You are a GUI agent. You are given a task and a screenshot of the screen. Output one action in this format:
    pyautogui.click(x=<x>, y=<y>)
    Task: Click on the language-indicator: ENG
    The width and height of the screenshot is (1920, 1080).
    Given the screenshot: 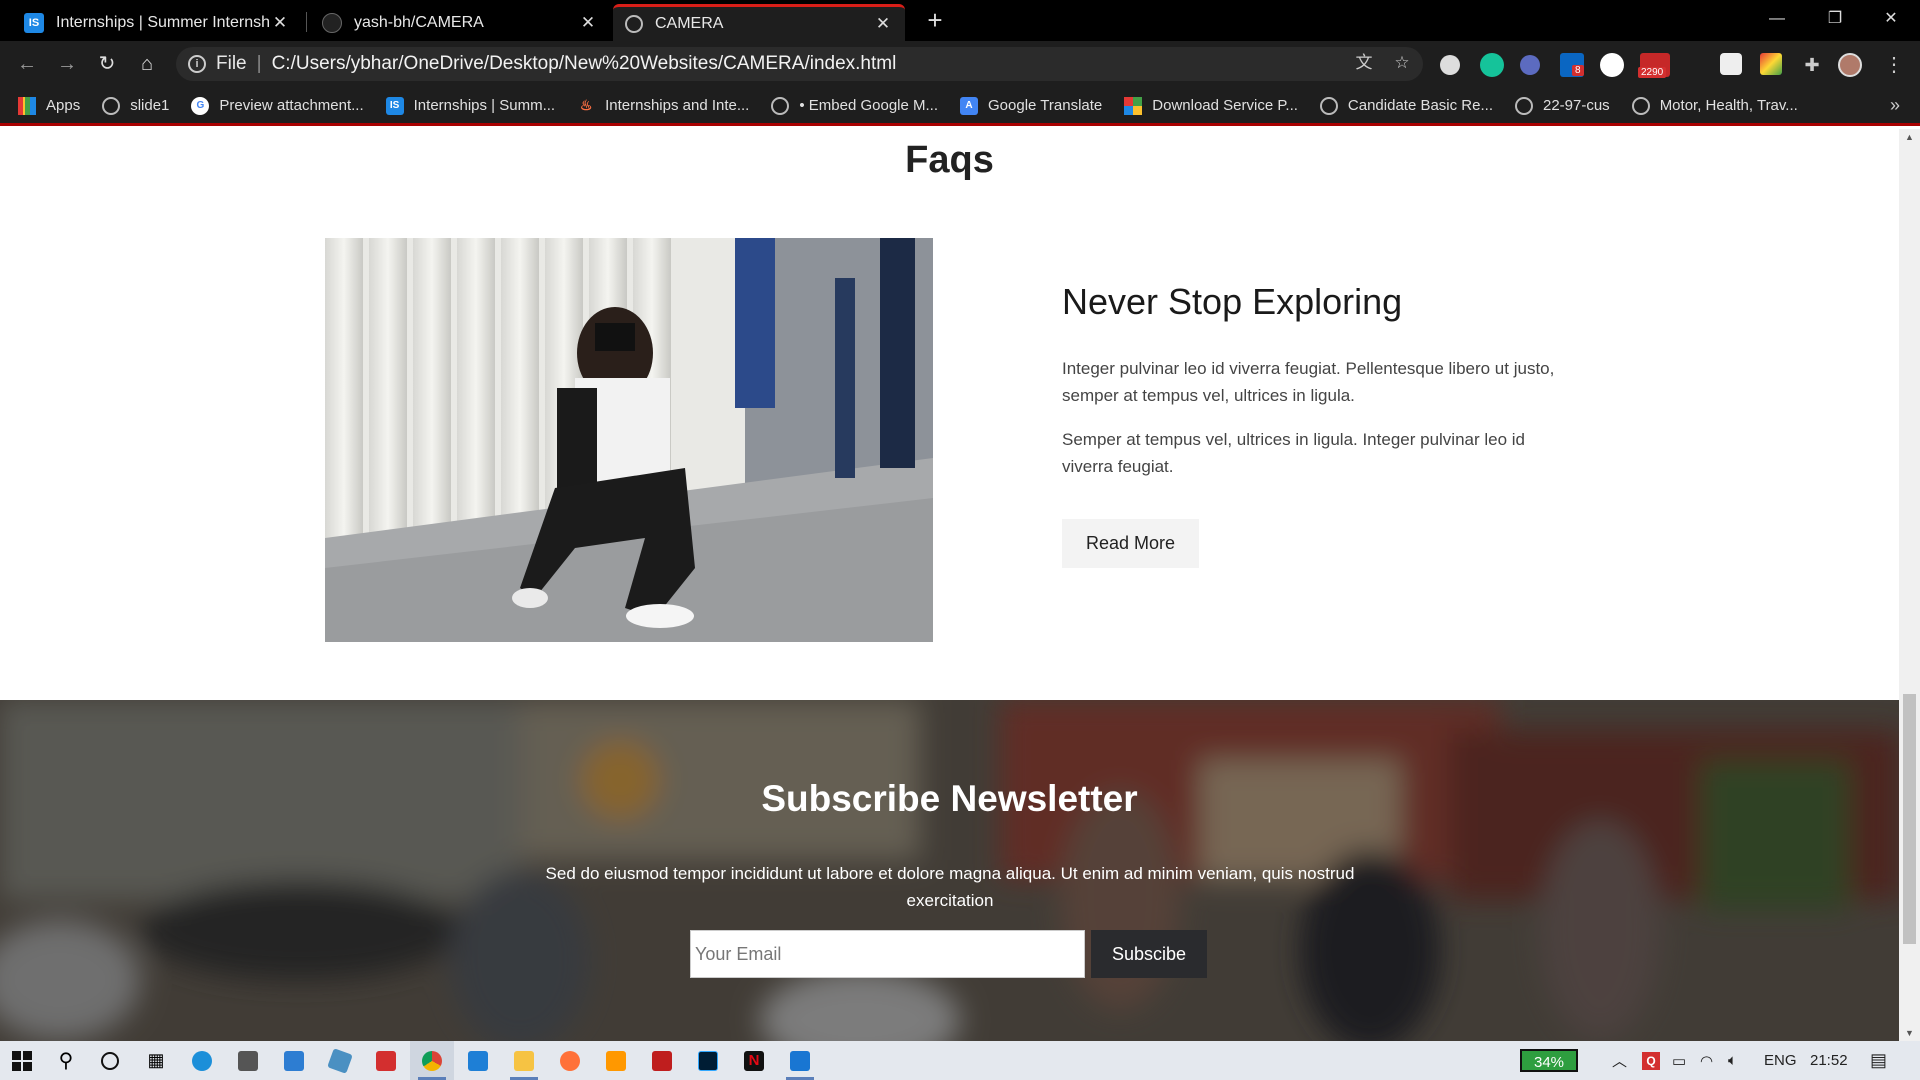 What is the action you would take?
    pyautogui.click(x=1780, y=1060)
    